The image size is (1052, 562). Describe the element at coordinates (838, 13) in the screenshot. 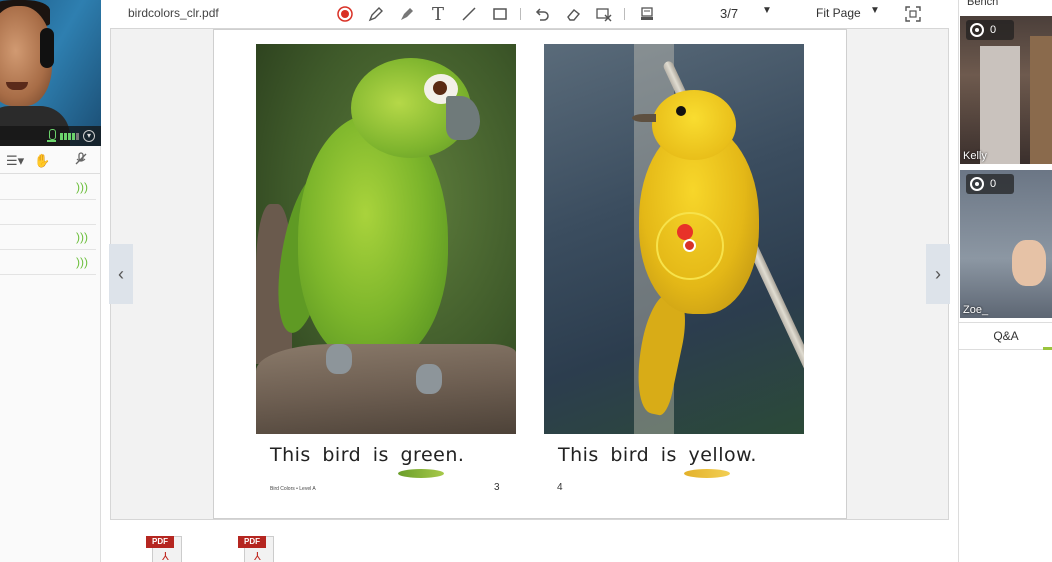

I see `zoom-select: Fit Page` at that location.